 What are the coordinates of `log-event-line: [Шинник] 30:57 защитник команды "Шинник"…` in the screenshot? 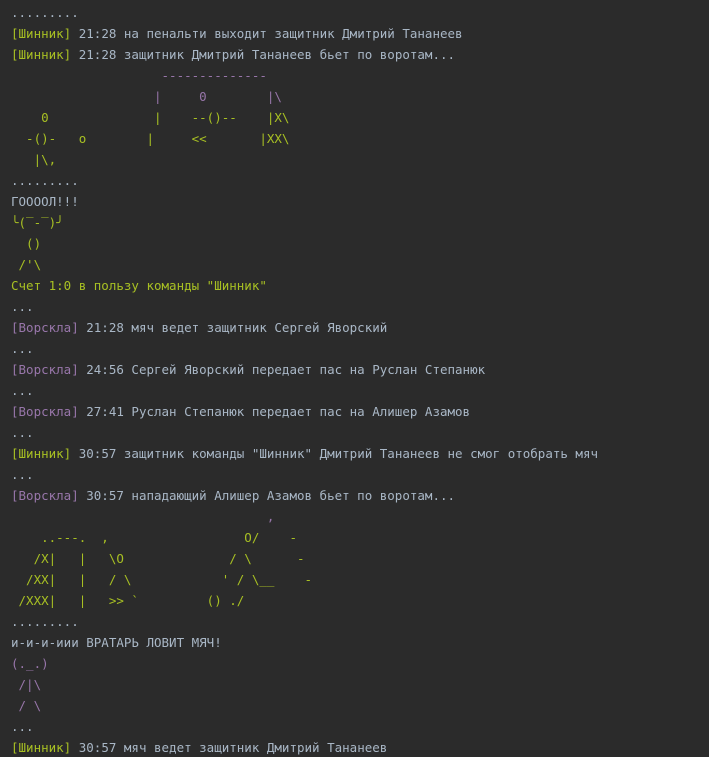 It's located at (360, 453).